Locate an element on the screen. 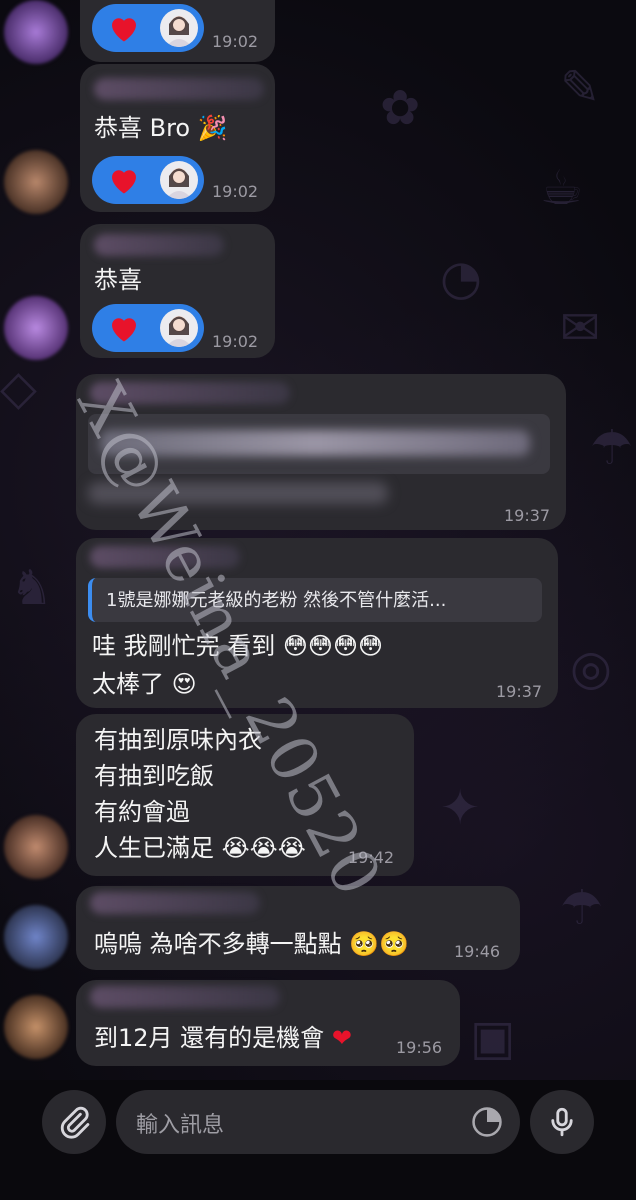  microphone-icon is located at coordinates (562, 1122).